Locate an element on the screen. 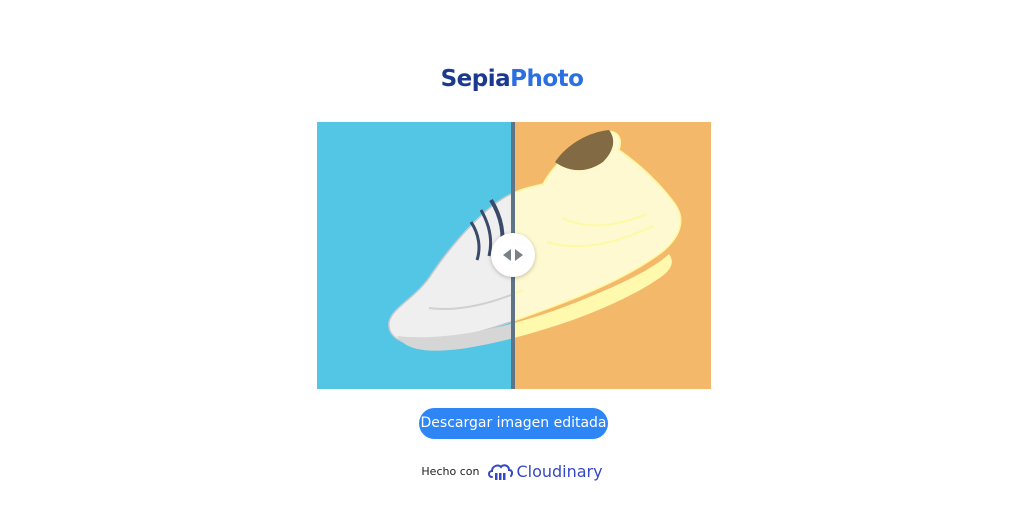  app-logo: SepiaPhoto is located at coordinates (512, 79).